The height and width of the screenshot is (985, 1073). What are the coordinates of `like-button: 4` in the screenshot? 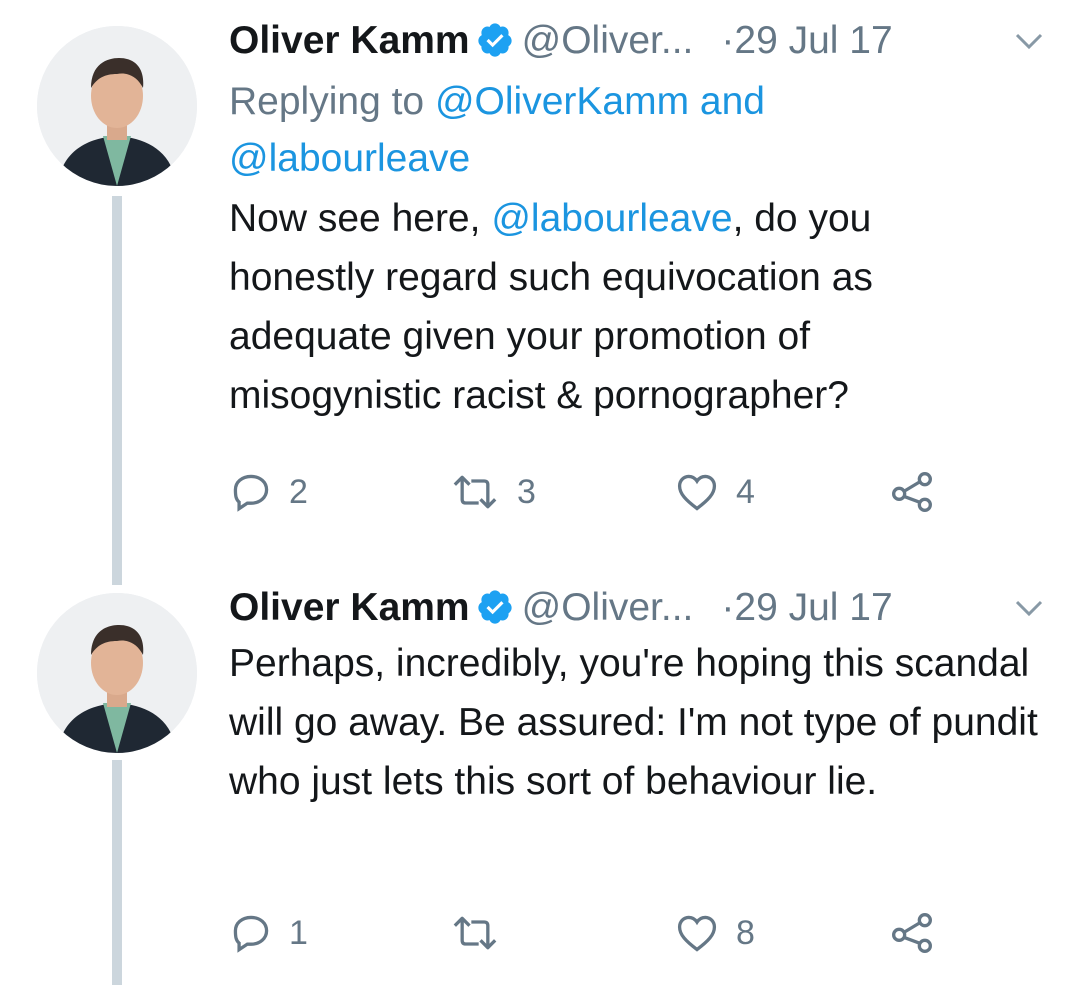 It's located at (714, 492).